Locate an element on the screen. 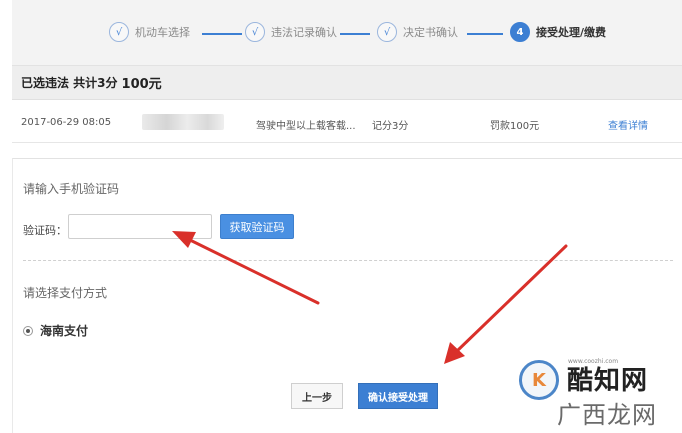  payment-option-label: 海南支付 is located at coordinates (64, 331).